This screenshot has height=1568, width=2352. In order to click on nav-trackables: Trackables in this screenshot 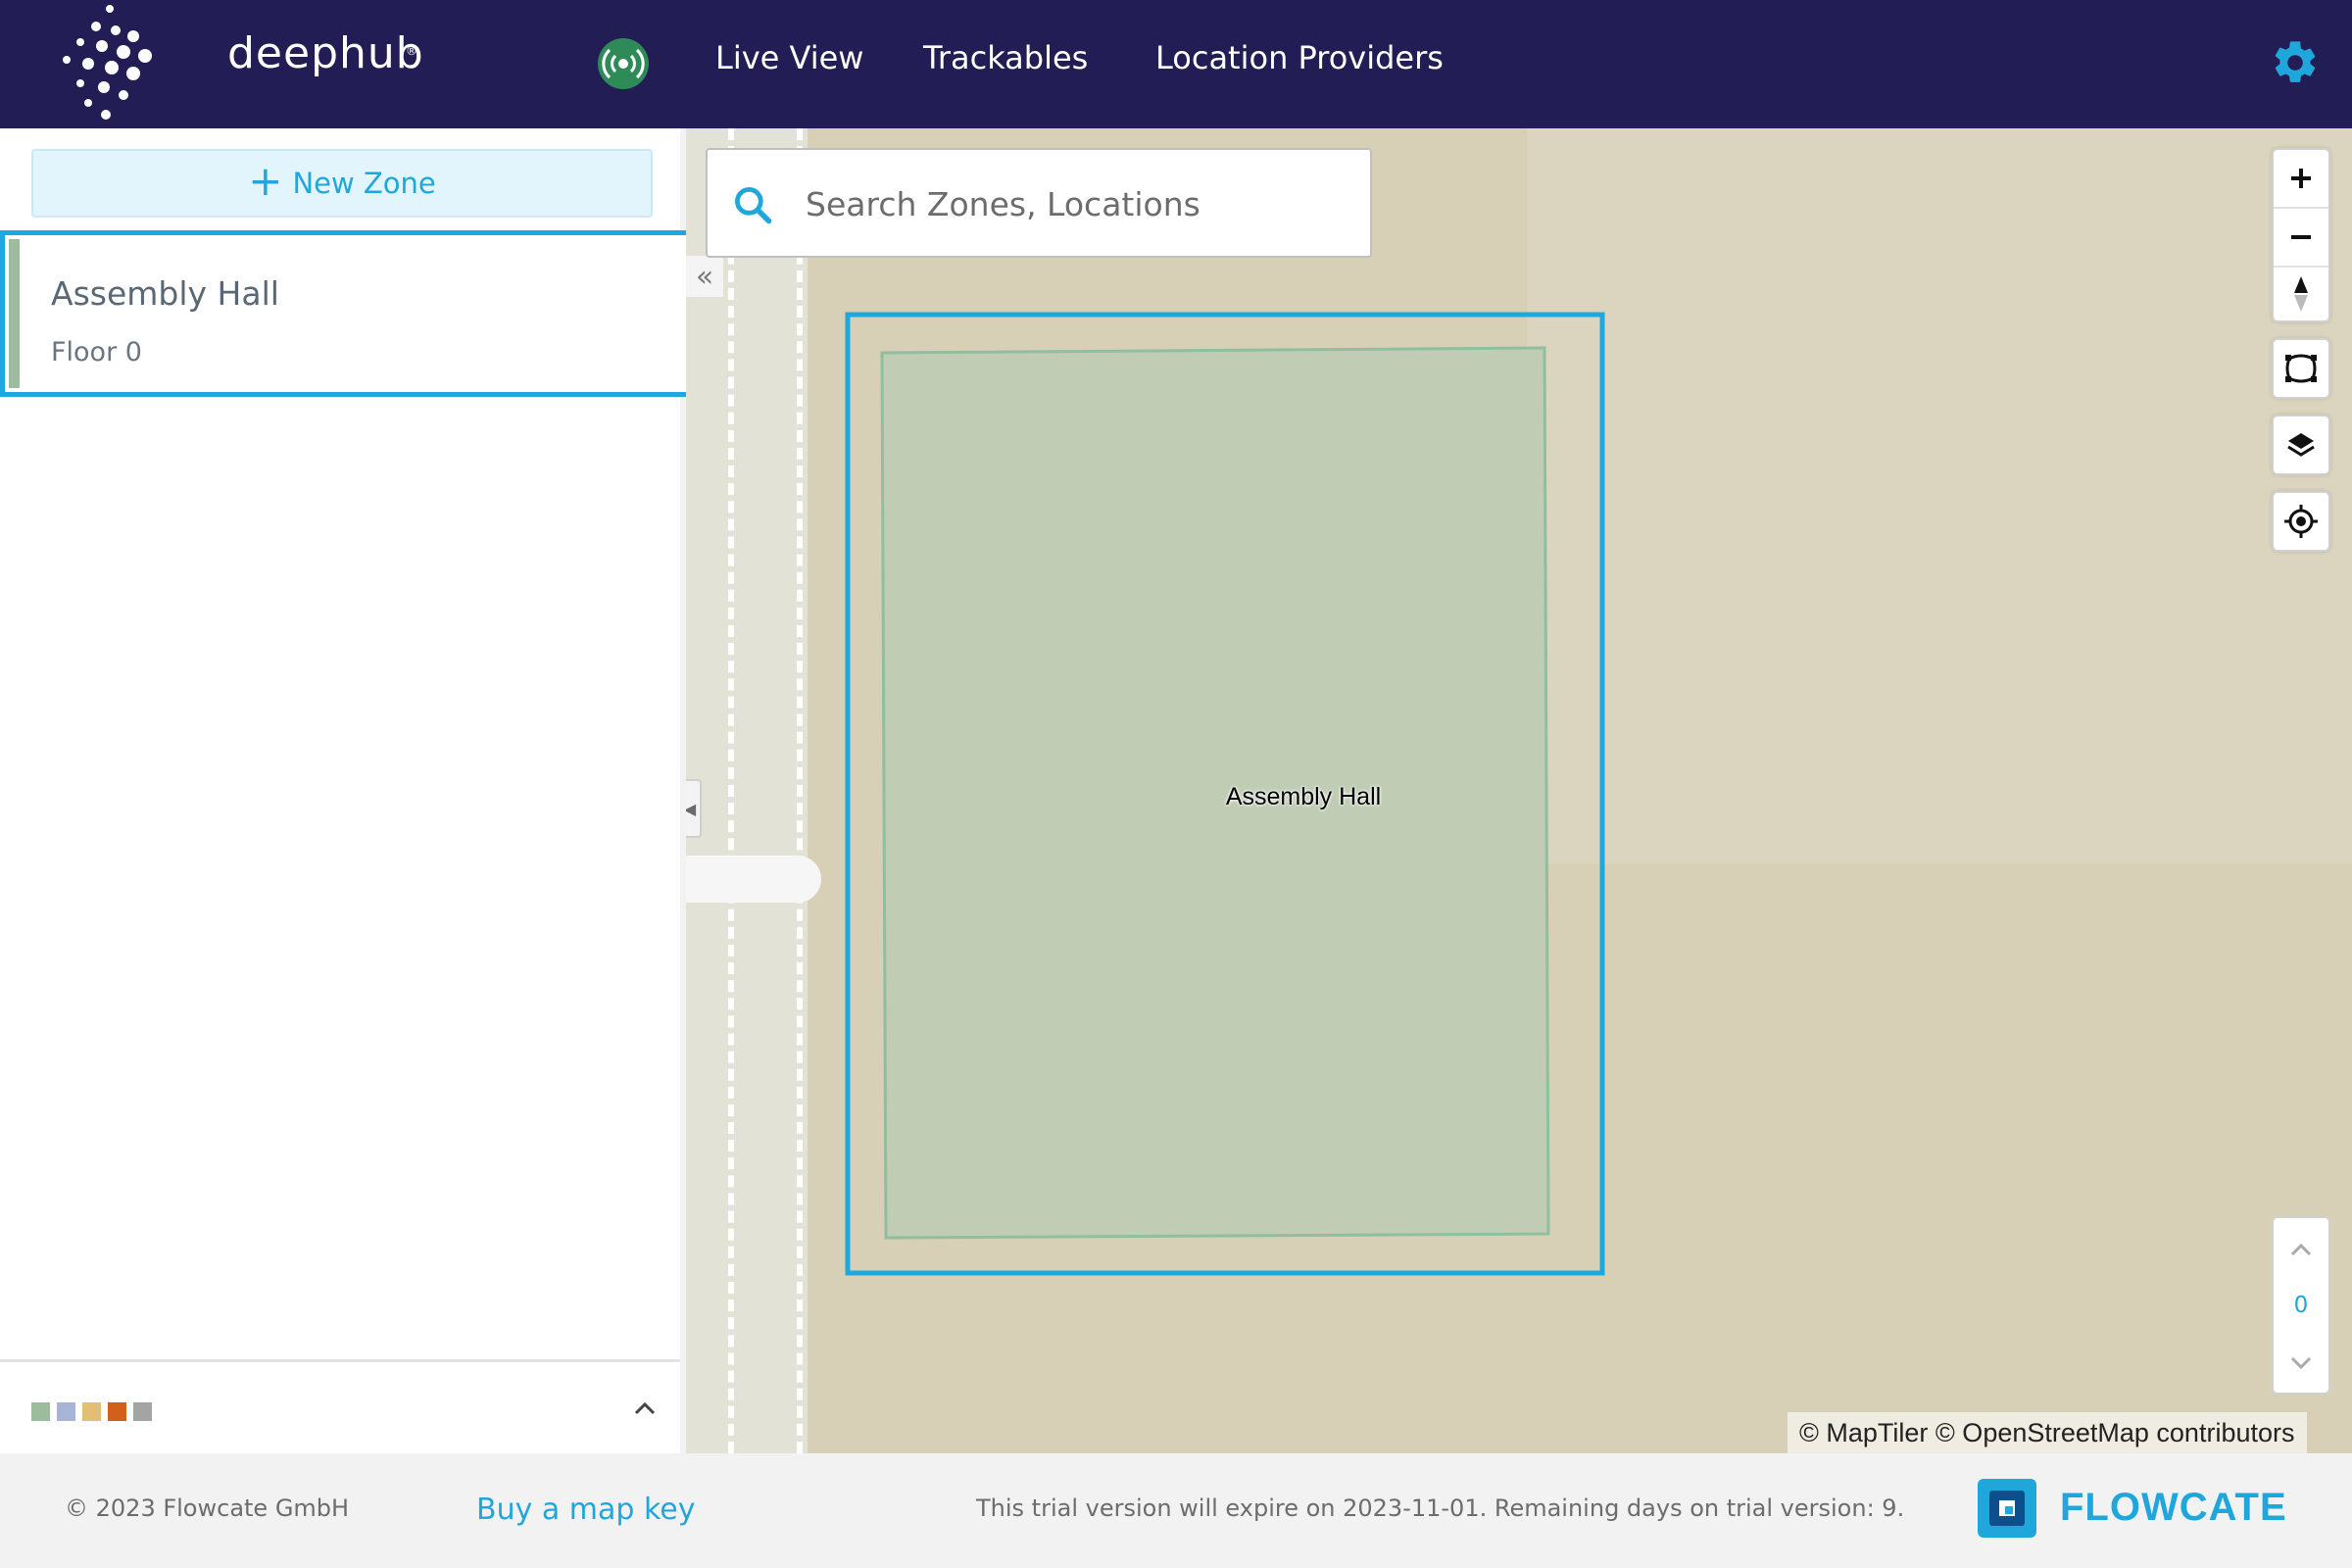, I will do `click(1005, 57)`.